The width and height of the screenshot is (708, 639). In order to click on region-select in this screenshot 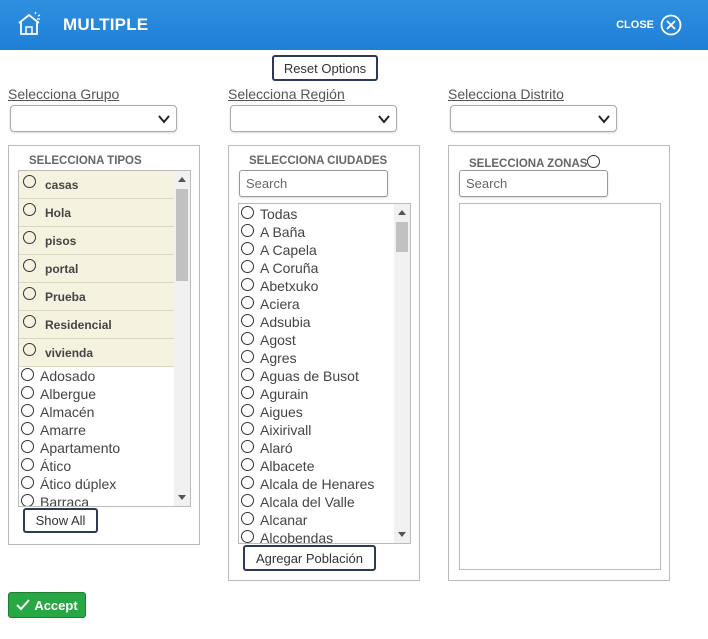, I will do `click(313, 118)`.